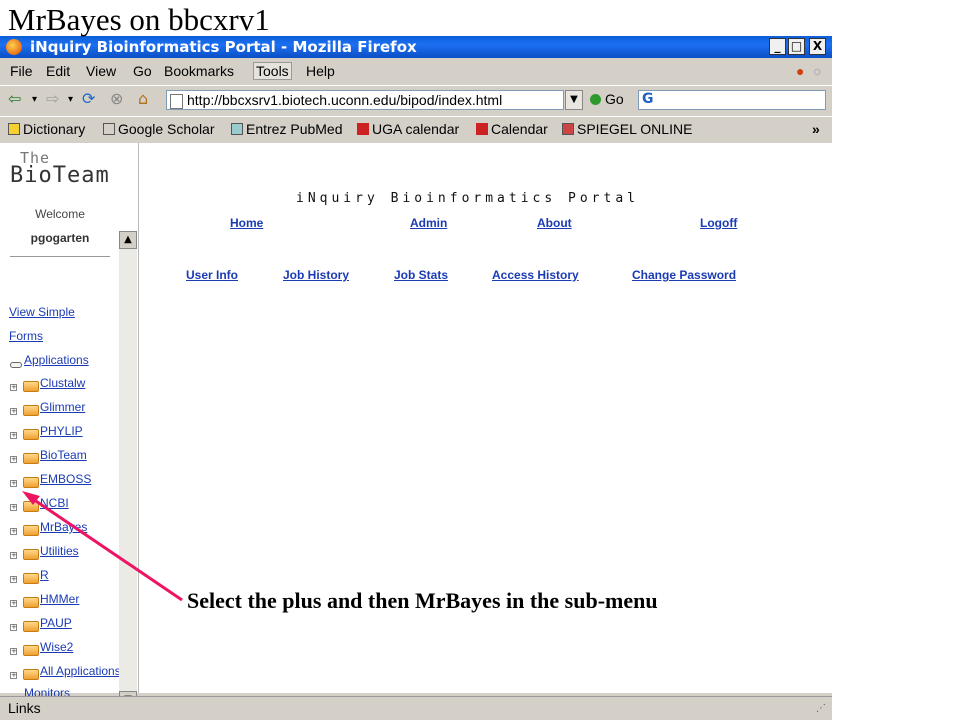 This screenshot has width=960, height=720. What do you see at coordinates (34, 100) in the screenshot?
I see `back-dropdown-icon: ▾` at bounding box center [34, 100].